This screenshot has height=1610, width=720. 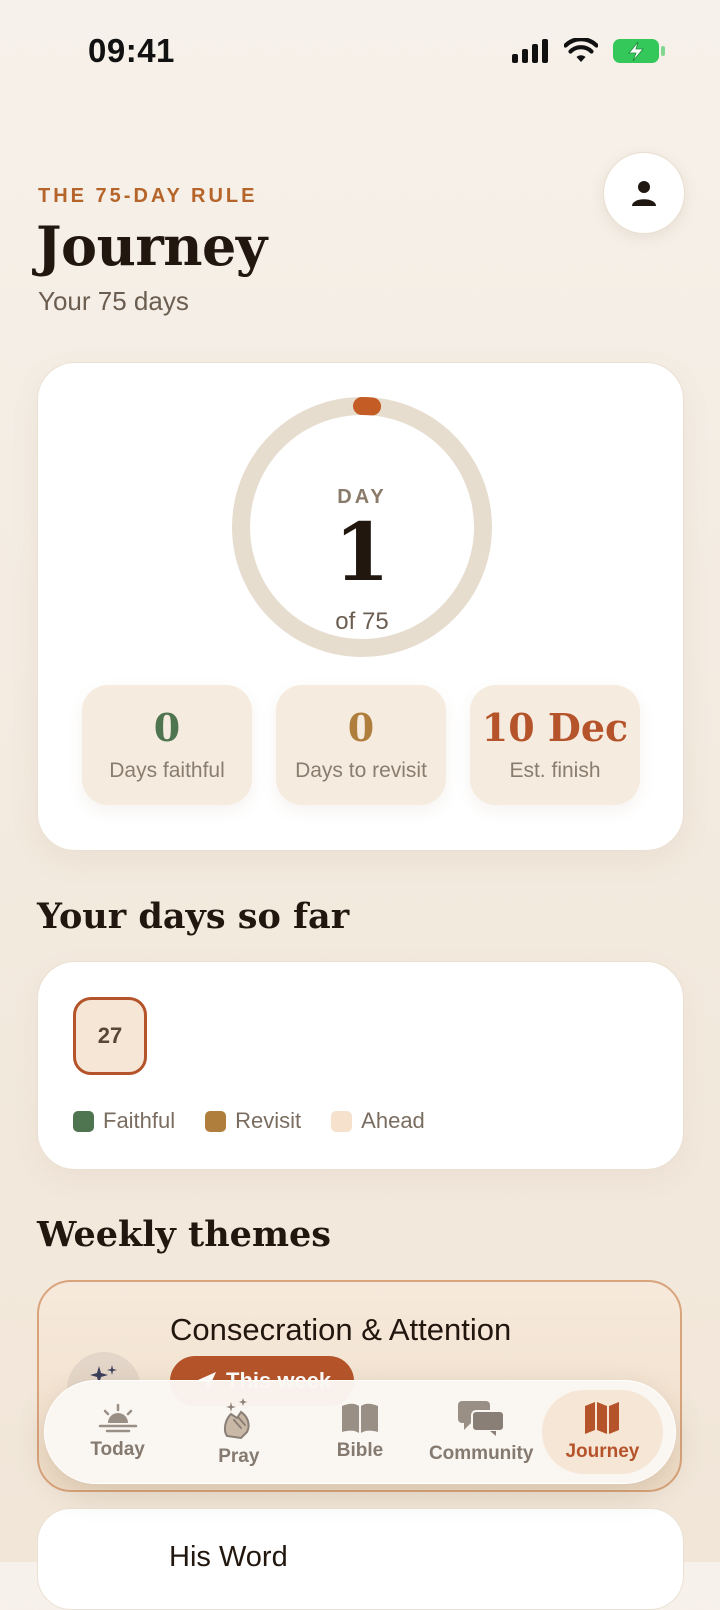 What do you see at coordinates (362, 552) in the screenshot?
I see `ring-day-number: 1` at bounding box center [362, 552].